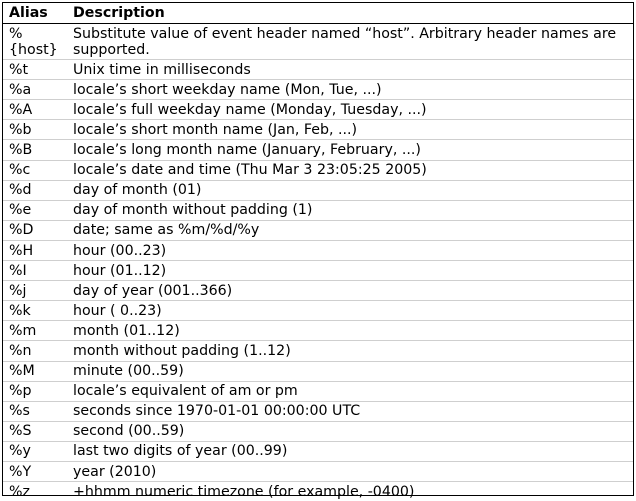  I want to click on alias-cell: %z, so click(35, 491).